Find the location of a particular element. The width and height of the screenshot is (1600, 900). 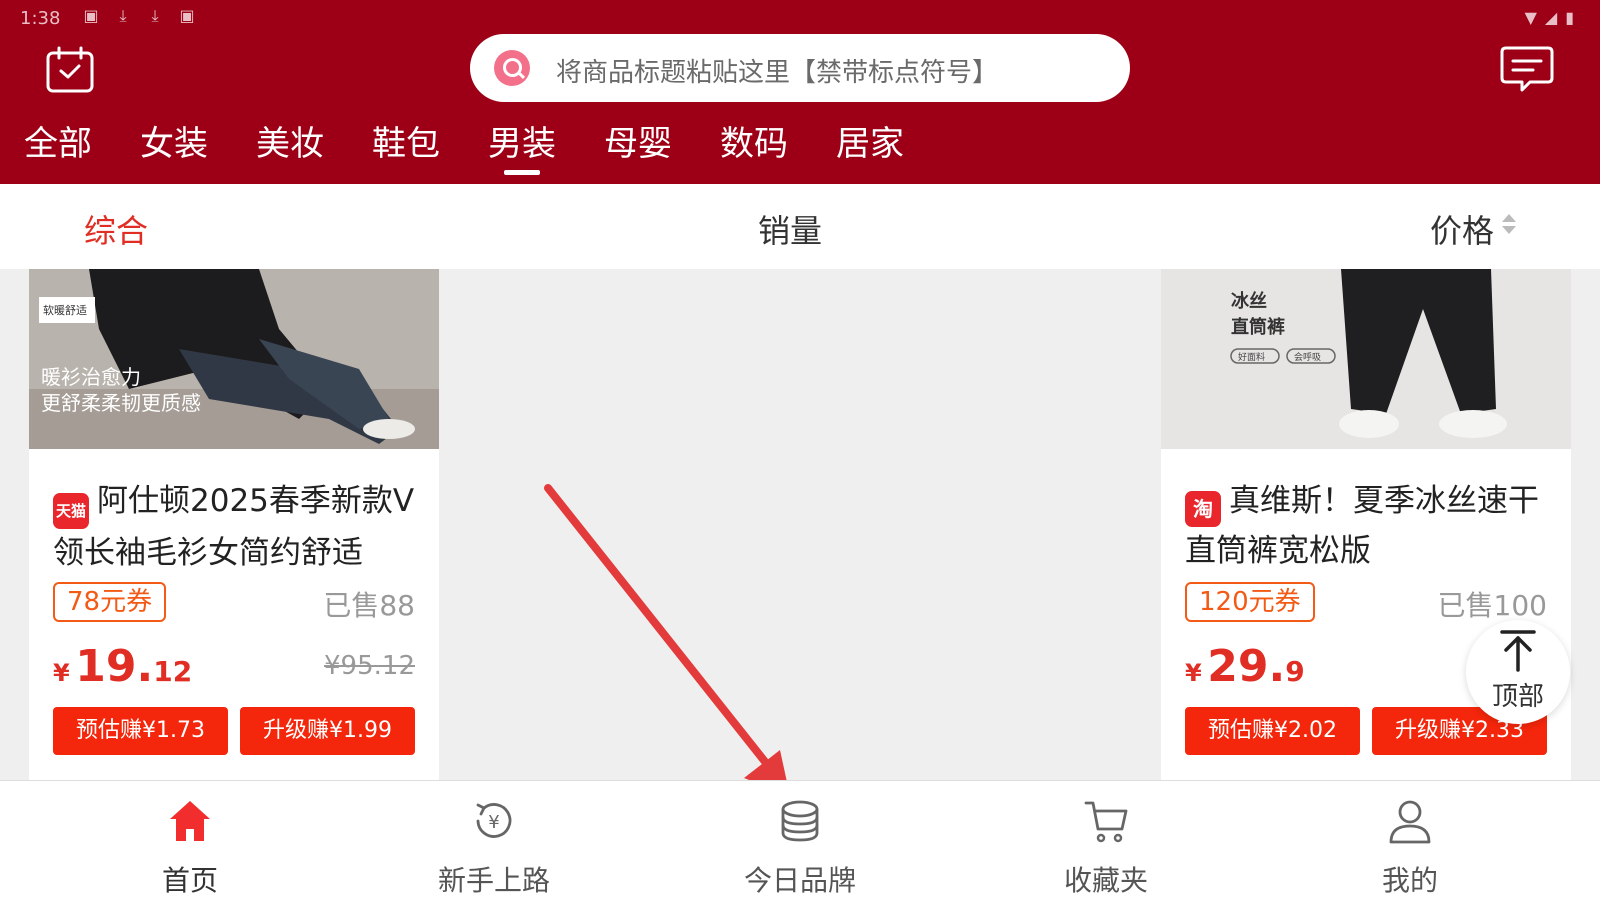

nav-label: 我的 is located at coordinates (1409, 880).